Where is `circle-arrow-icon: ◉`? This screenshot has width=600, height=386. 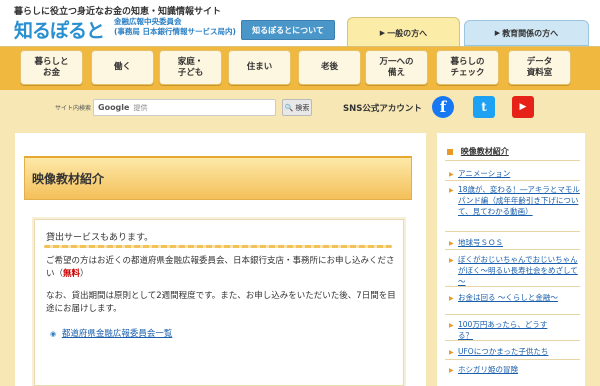
circle-arrow-icon: ◉ is located at coordinates (53, 334).